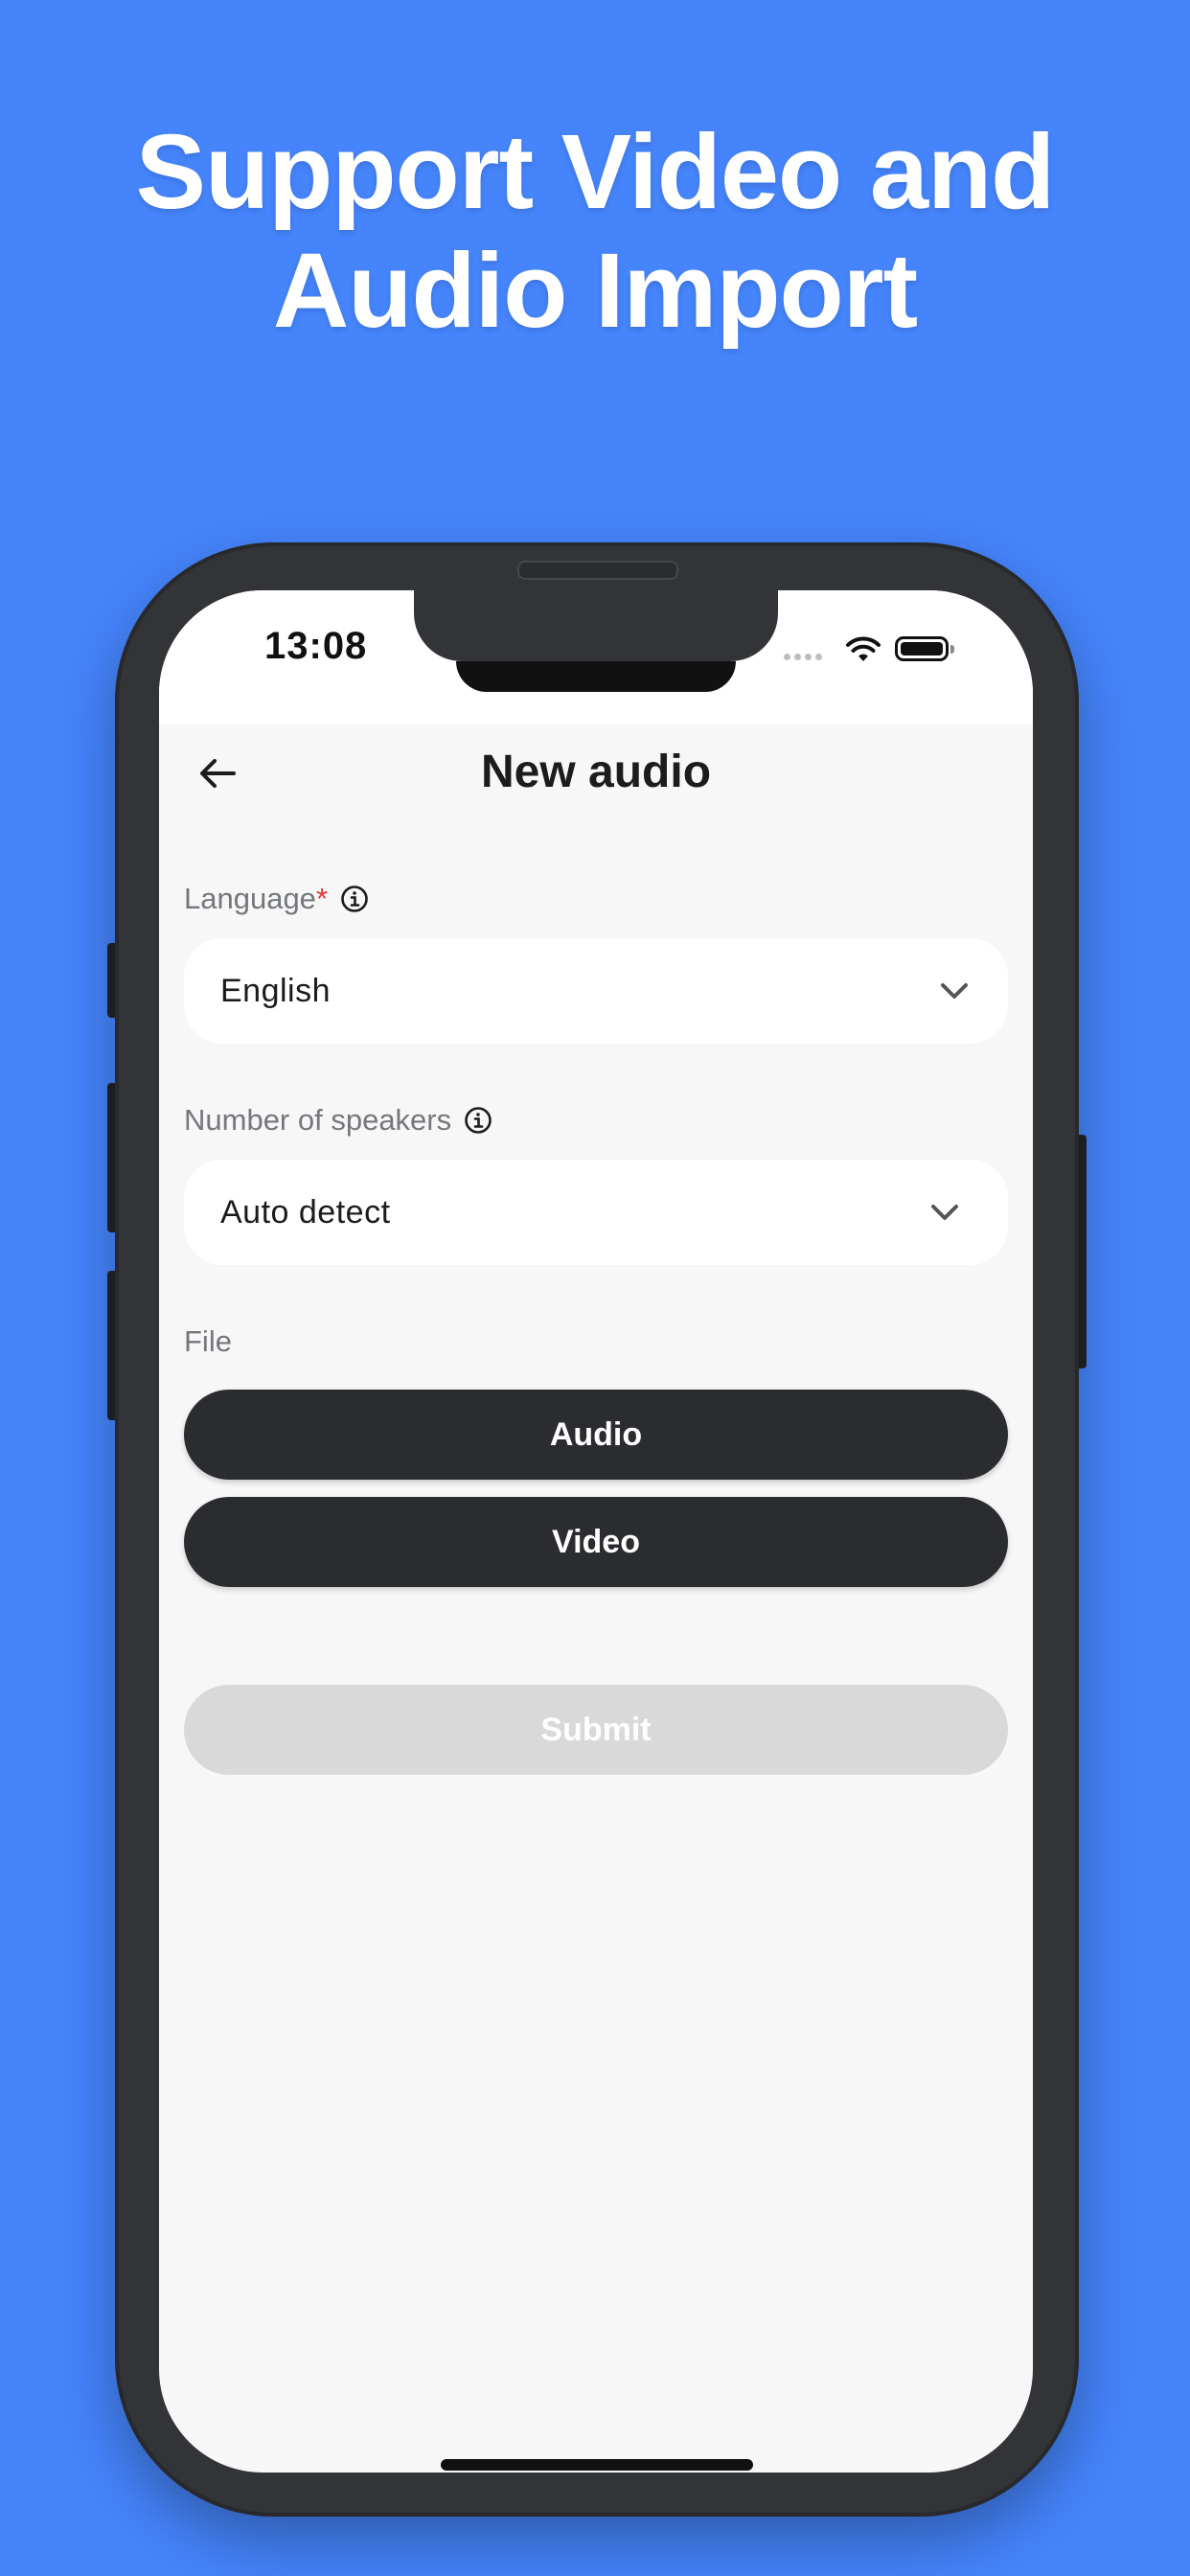 Image resolution: width=1190 pixels, height=2576 pixels. I want to click on file-label-text: File, so click(208, 1341).